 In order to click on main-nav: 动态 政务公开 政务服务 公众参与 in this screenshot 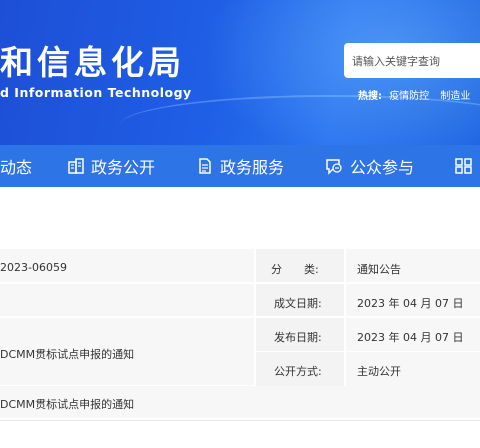, I will do `click(240, 166)`.